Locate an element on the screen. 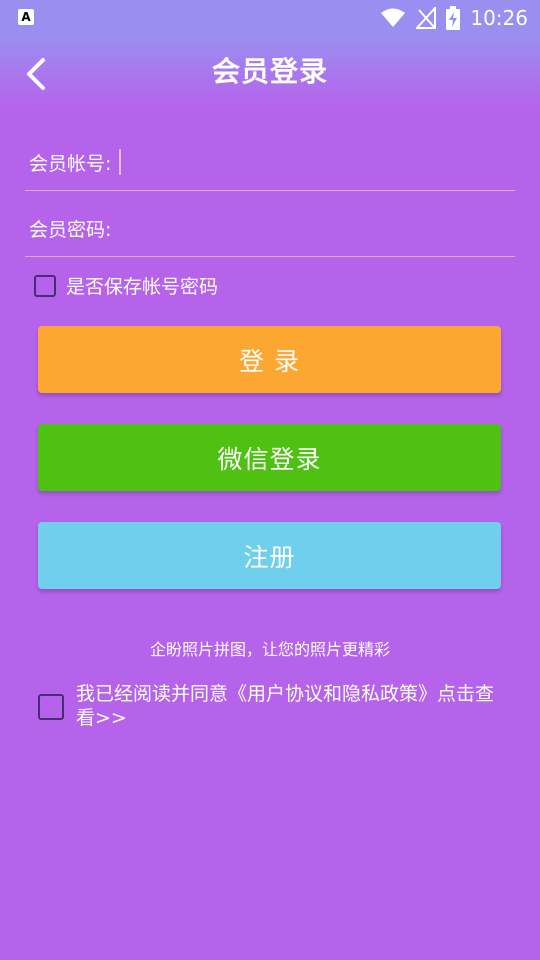 This screenshot has width=540, height=960. page-title: 会员登录 is located at coordinates (269, 71).